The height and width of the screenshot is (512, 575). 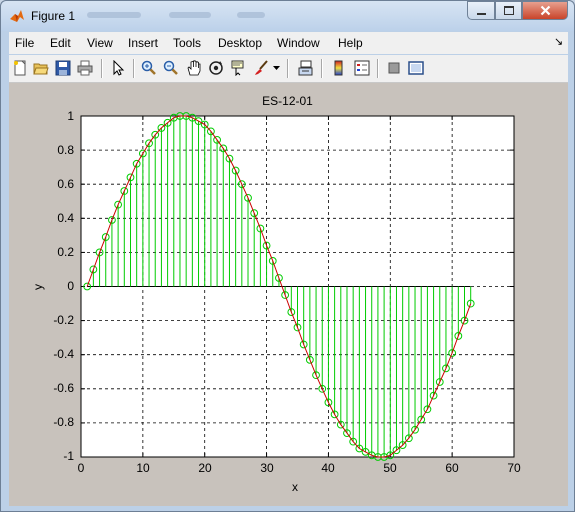 I want to click on x-tick-label: 60, so click(x=452, y=468).